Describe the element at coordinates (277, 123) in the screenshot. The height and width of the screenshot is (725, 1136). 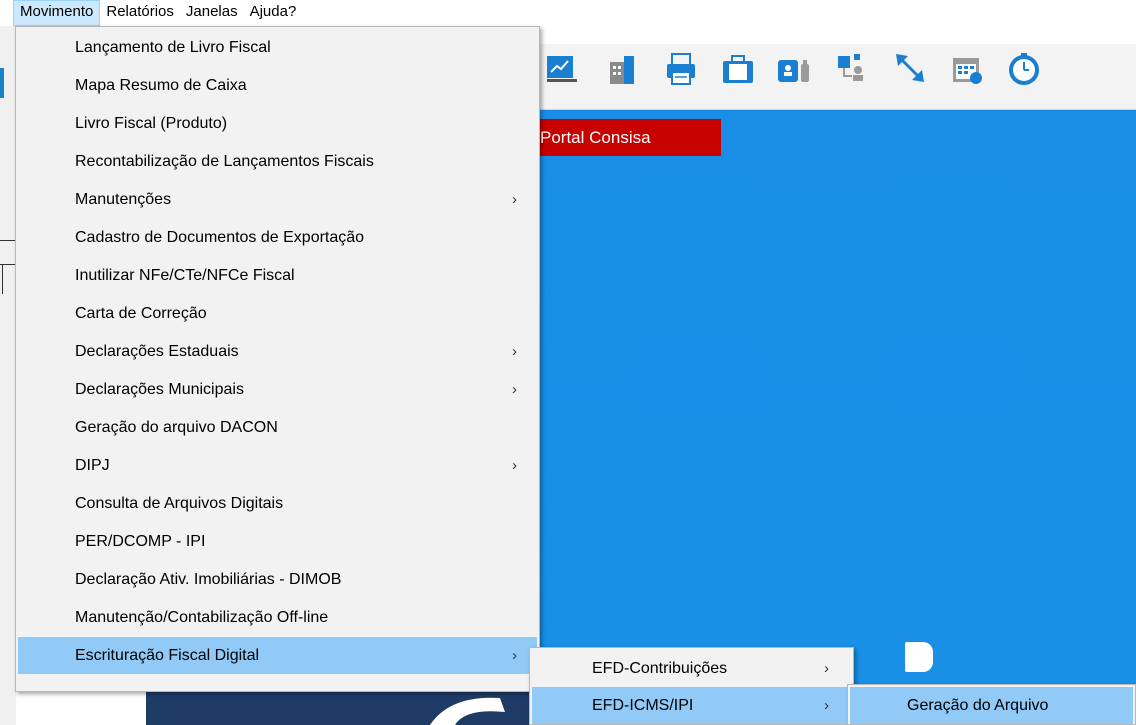
I see `menu-item-livro-fiscal-produto: Livro Fiscal (Produto)` at that location.